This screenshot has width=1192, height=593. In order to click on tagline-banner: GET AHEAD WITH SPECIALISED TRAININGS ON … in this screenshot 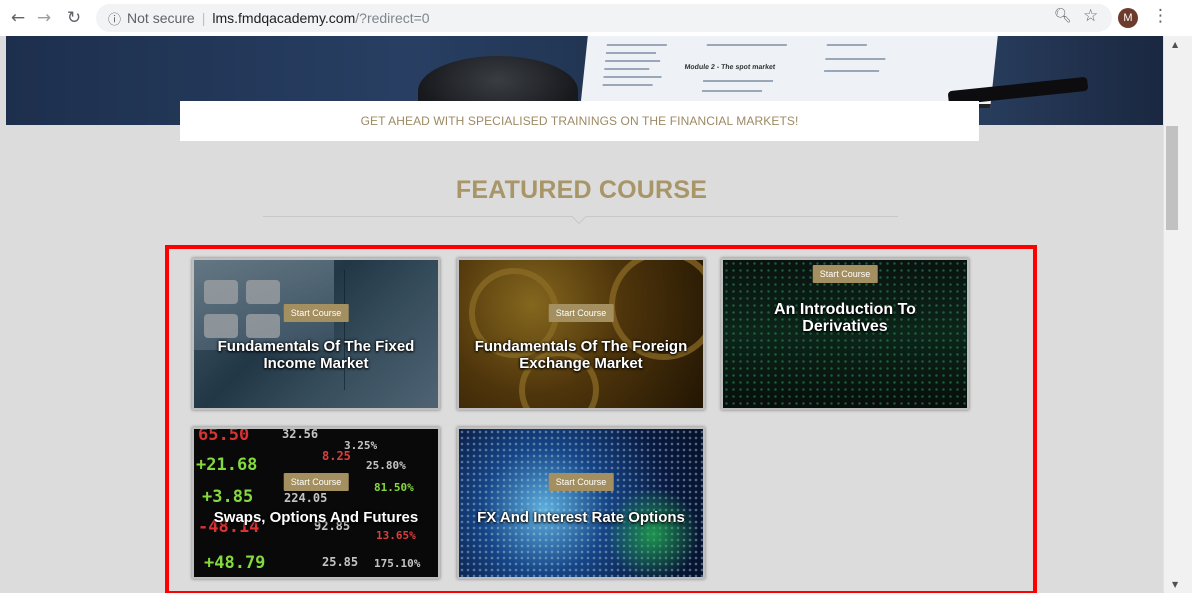, I will do `click(579, 121)`.